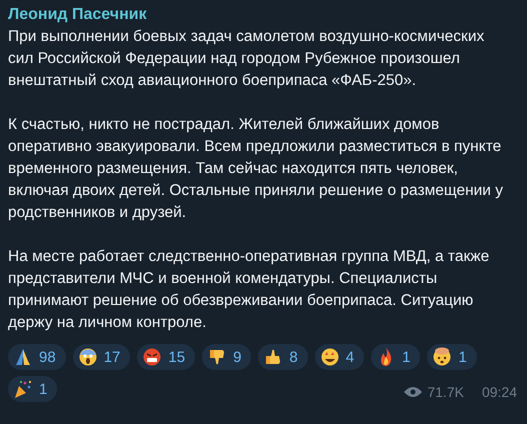 This screenshot has height=424, width=527. Describe the element at coordinates (37, 357) in the screenshot. I see `reaction-button: 98` at that location.